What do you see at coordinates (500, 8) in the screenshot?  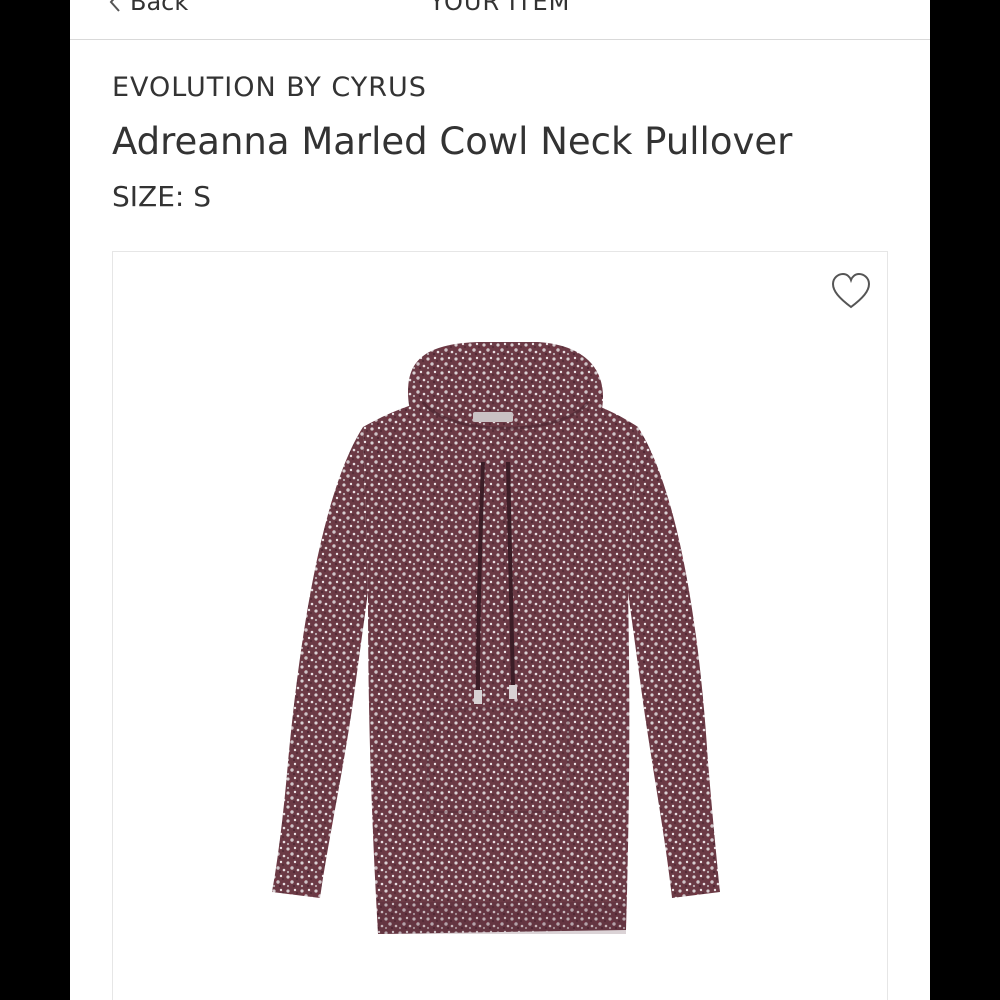 I see `page-title: YOUR ITEM` at bounding box center [500, 8].